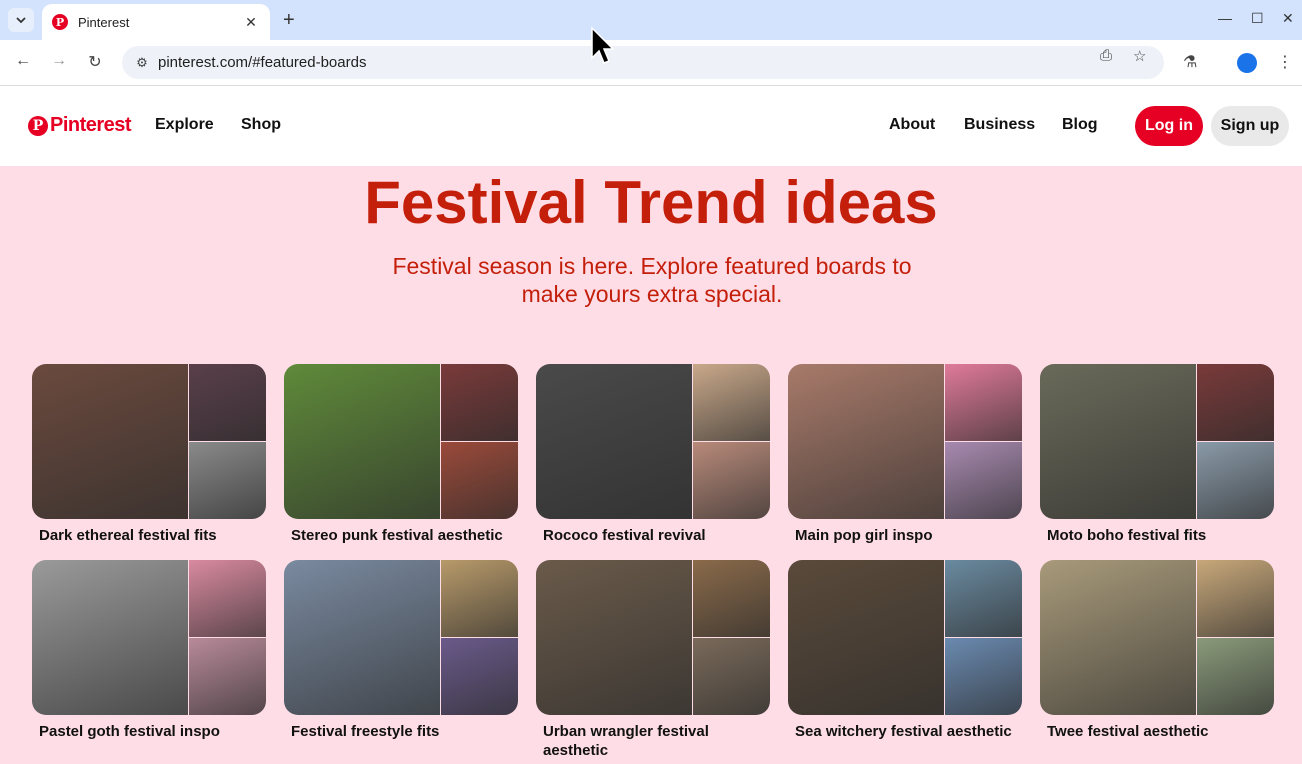  I want to click on board-title: Urban wrangler festival aesthetic, so click(653, 741).